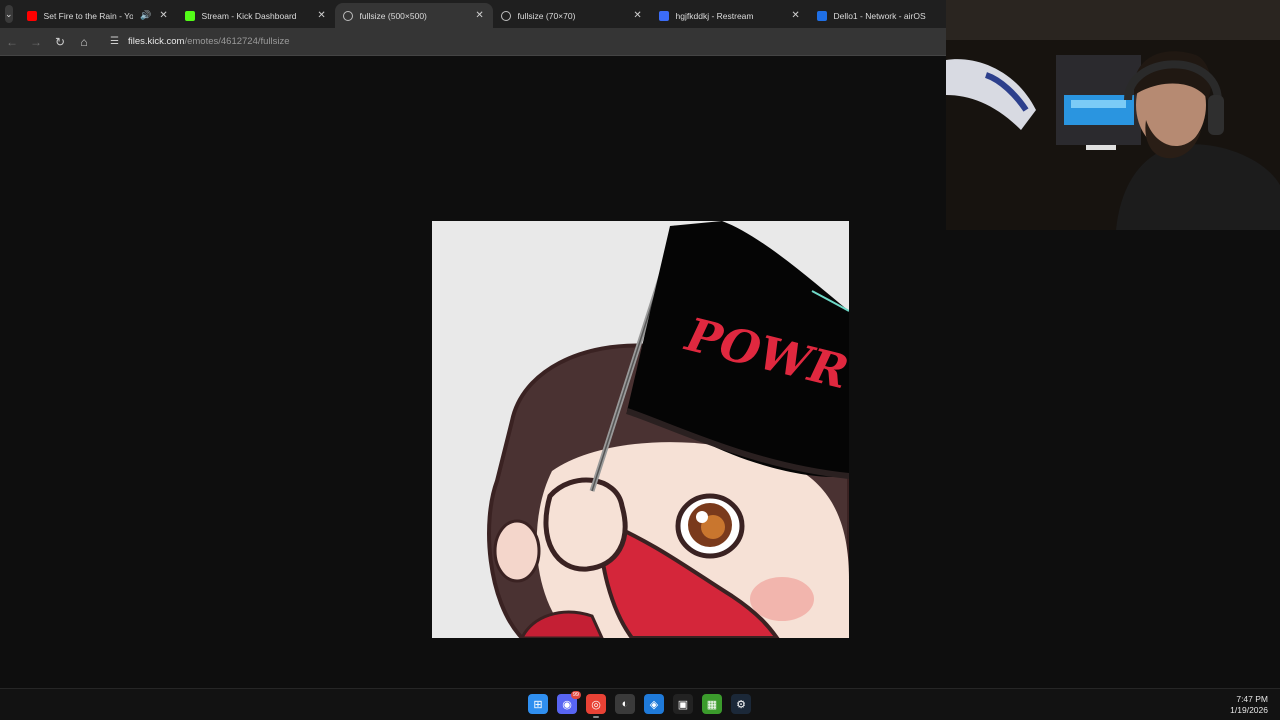 This screenshot has height=720, width=1280. I want to click on url-text: files.kick.com/emotes/4612724/fullsize, so click(209, 41).